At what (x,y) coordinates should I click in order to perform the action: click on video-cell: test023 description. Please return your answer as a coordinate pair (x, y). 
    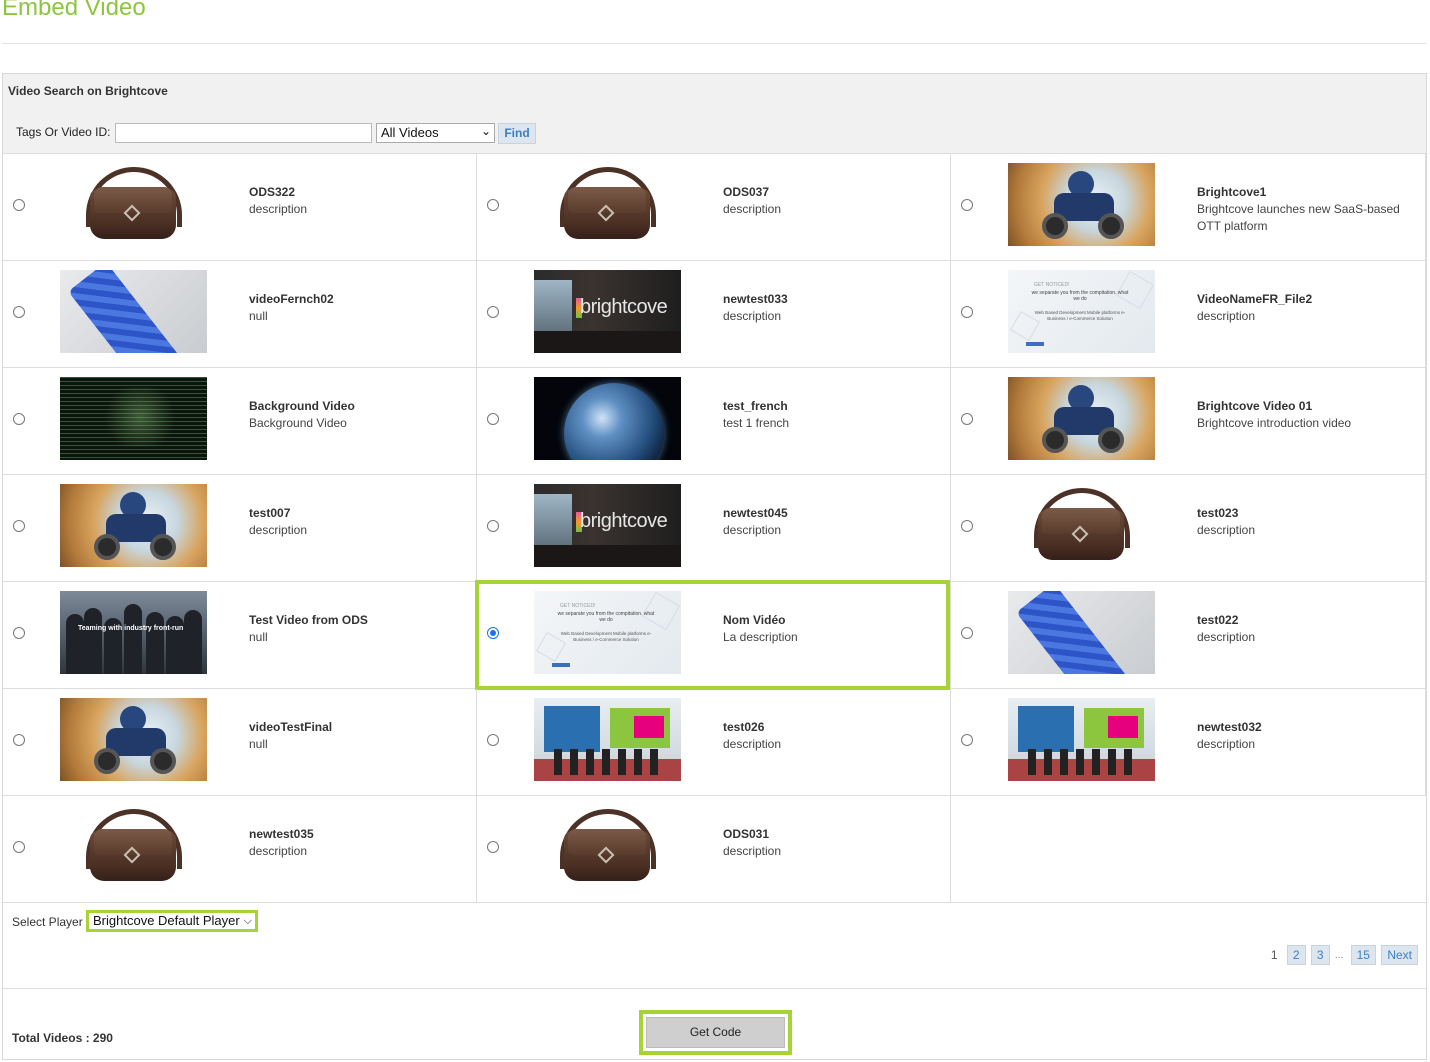
    Looking at the image, I should click on (1188, 528).